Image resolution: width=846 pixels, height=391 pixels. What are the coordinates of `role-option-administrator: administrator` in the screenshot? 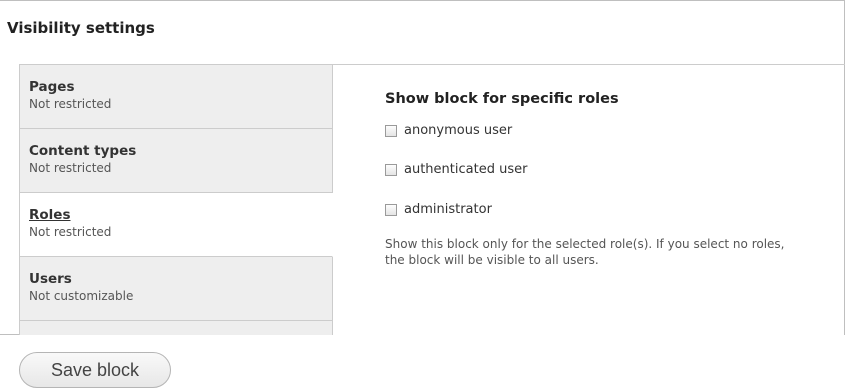 It's located at (438, 210).